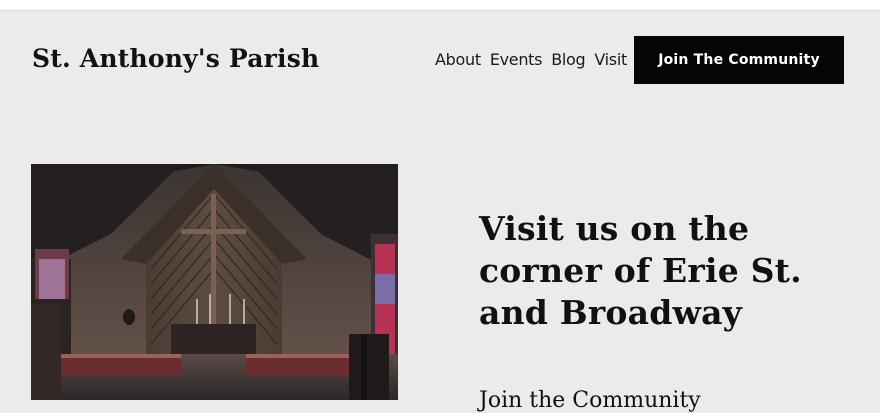  Describe the element at coordinates (458, 59) in the screenshot. I see `nav-link-about: About` at that location.